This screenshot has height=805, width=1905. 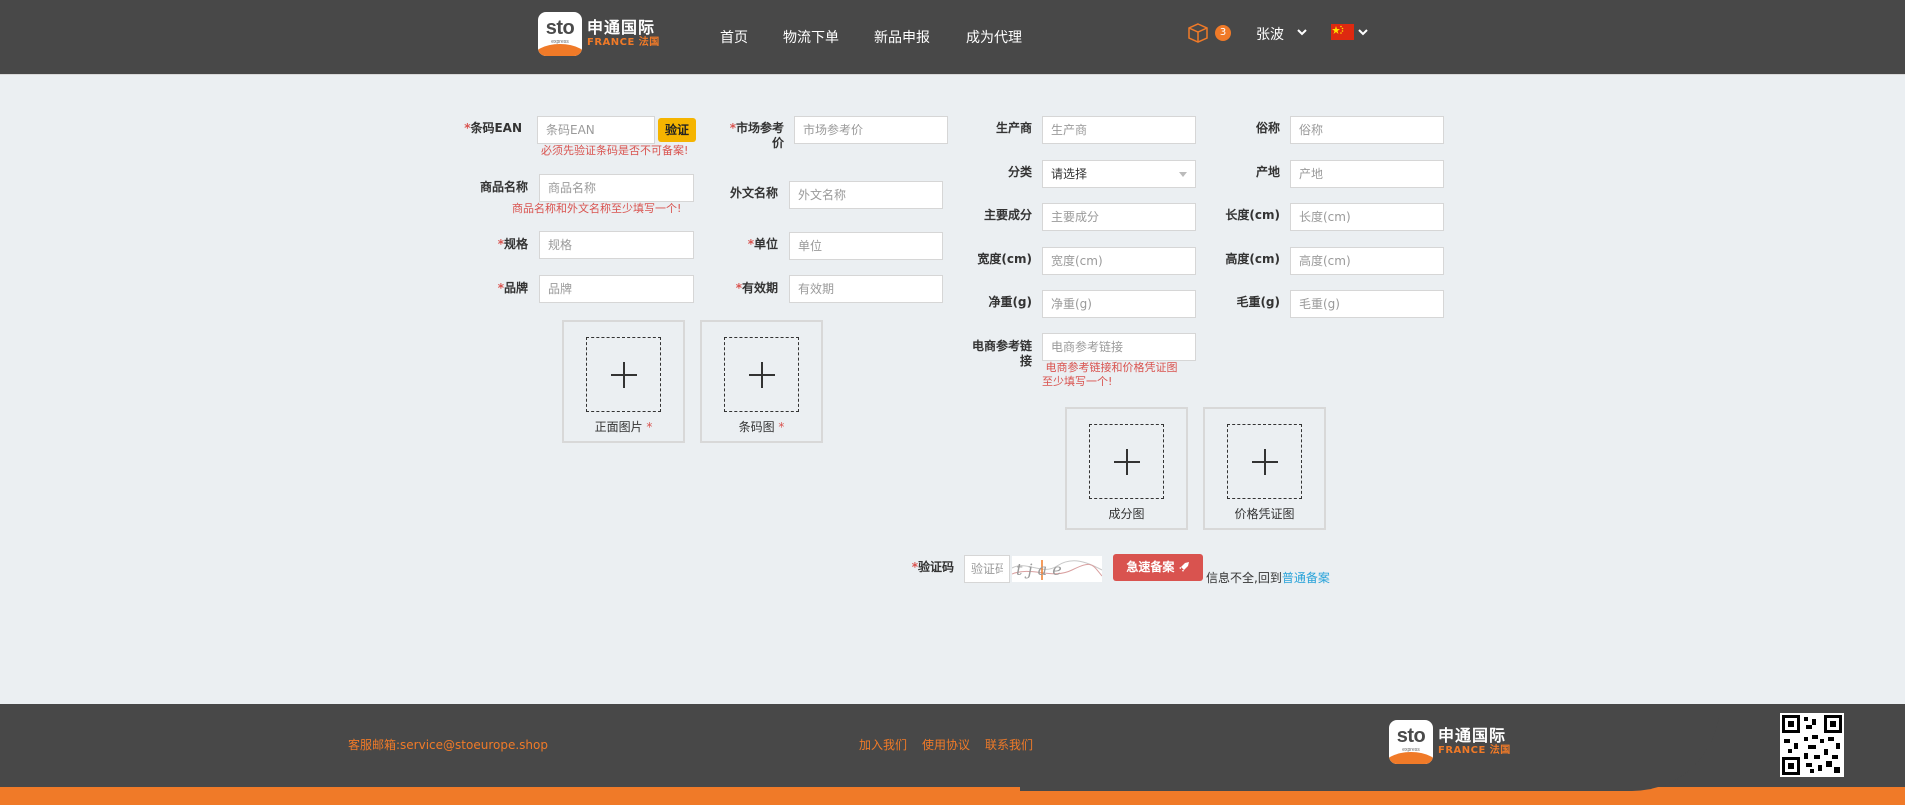 I want to click on brand-name-cn: 申通国际, so click(x=621, y=27).